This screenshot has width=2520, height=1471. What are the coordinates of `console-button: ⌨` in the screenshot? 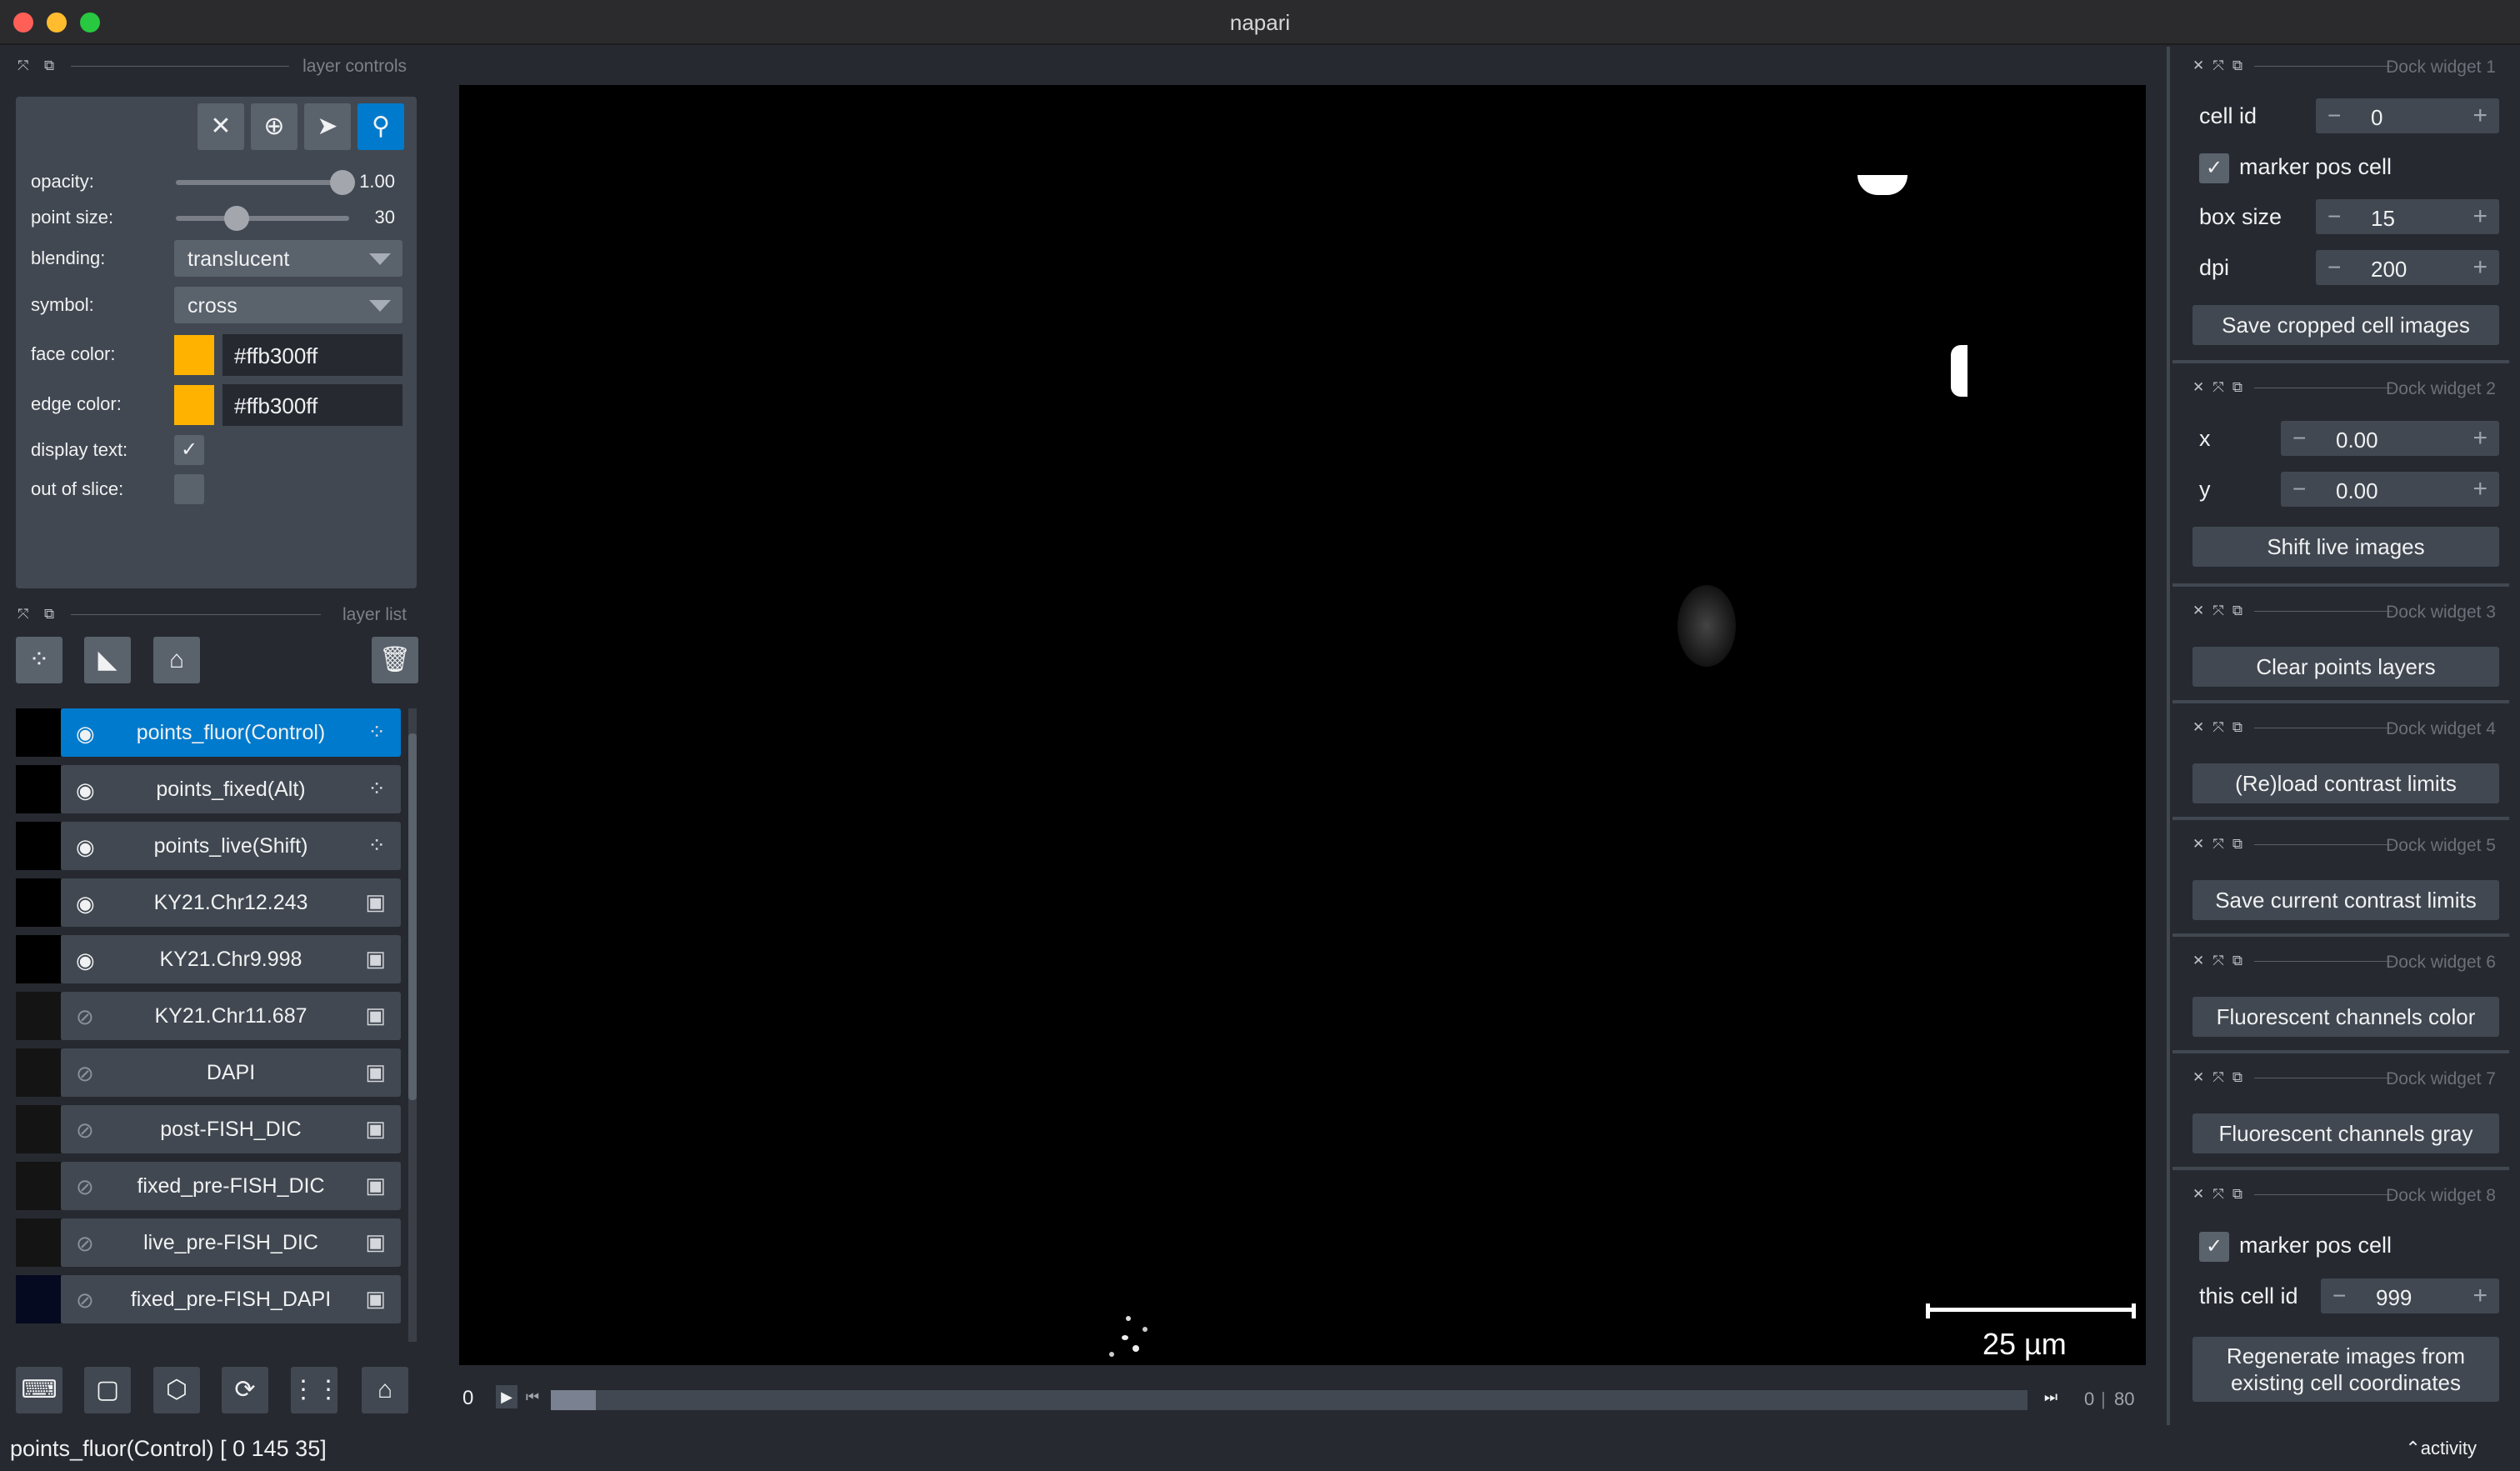 It's located at (39, 1390).